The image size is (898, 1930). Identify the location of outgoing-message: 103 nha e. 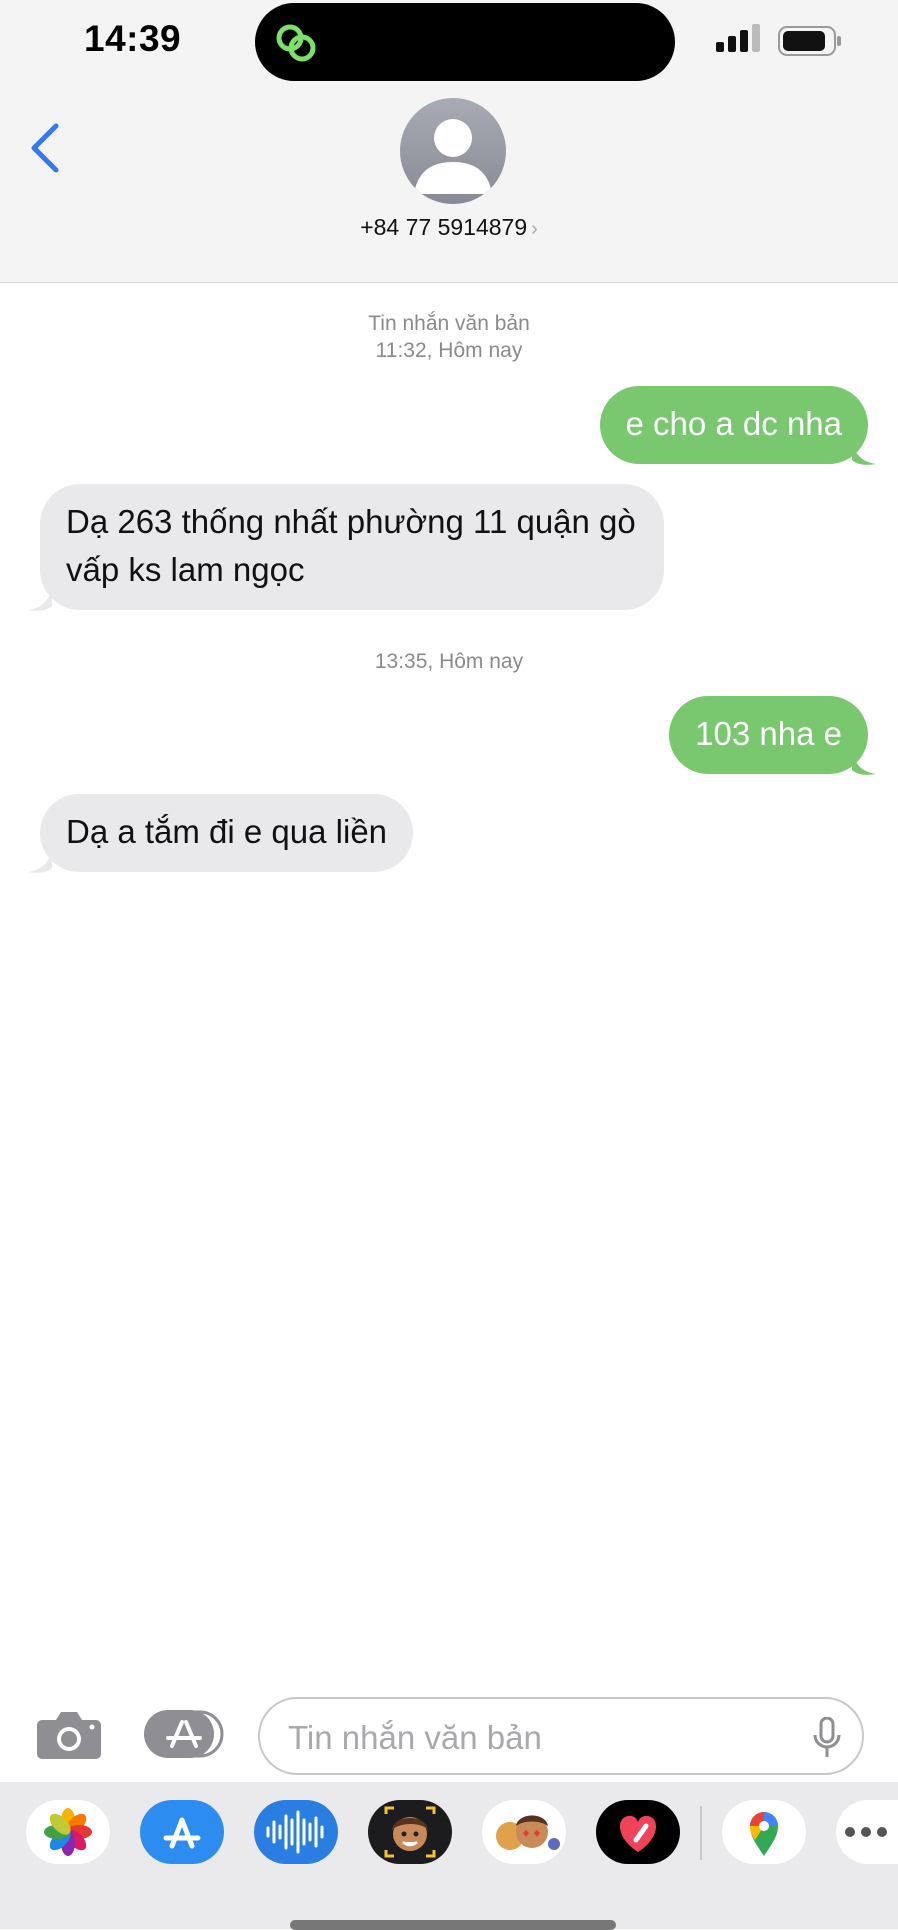
(768, 735).